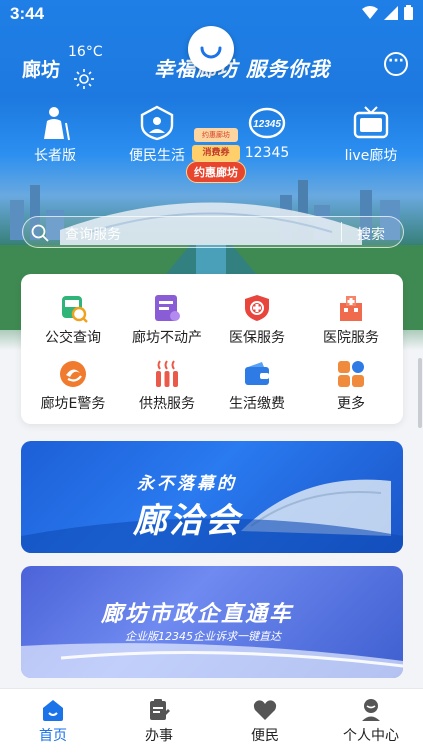 Image resolution: width=423 pixels, height=753 pixels. Describe the element at coordinates (41, 68) in the screenshot. I see `city-name: 廊坊` at that location.